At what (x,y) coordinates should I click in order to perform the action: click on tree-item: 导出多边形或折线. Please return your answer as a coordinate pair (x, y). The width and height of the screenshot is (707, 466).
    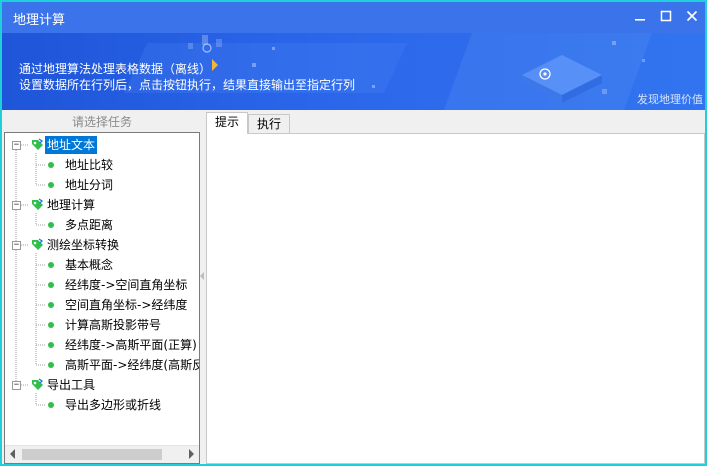
    Looking at the image, I should click on (105, 405).